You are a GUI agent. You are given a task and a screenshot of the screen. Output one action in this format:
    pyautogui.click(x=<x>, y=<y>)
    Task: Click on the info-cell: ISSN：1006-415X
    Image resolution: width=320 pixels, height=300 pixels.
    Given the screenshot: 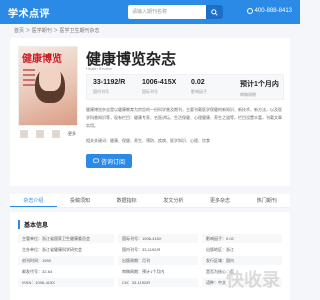 What is the action you would take?
    pyautogui.click(x=66, y=282)
    